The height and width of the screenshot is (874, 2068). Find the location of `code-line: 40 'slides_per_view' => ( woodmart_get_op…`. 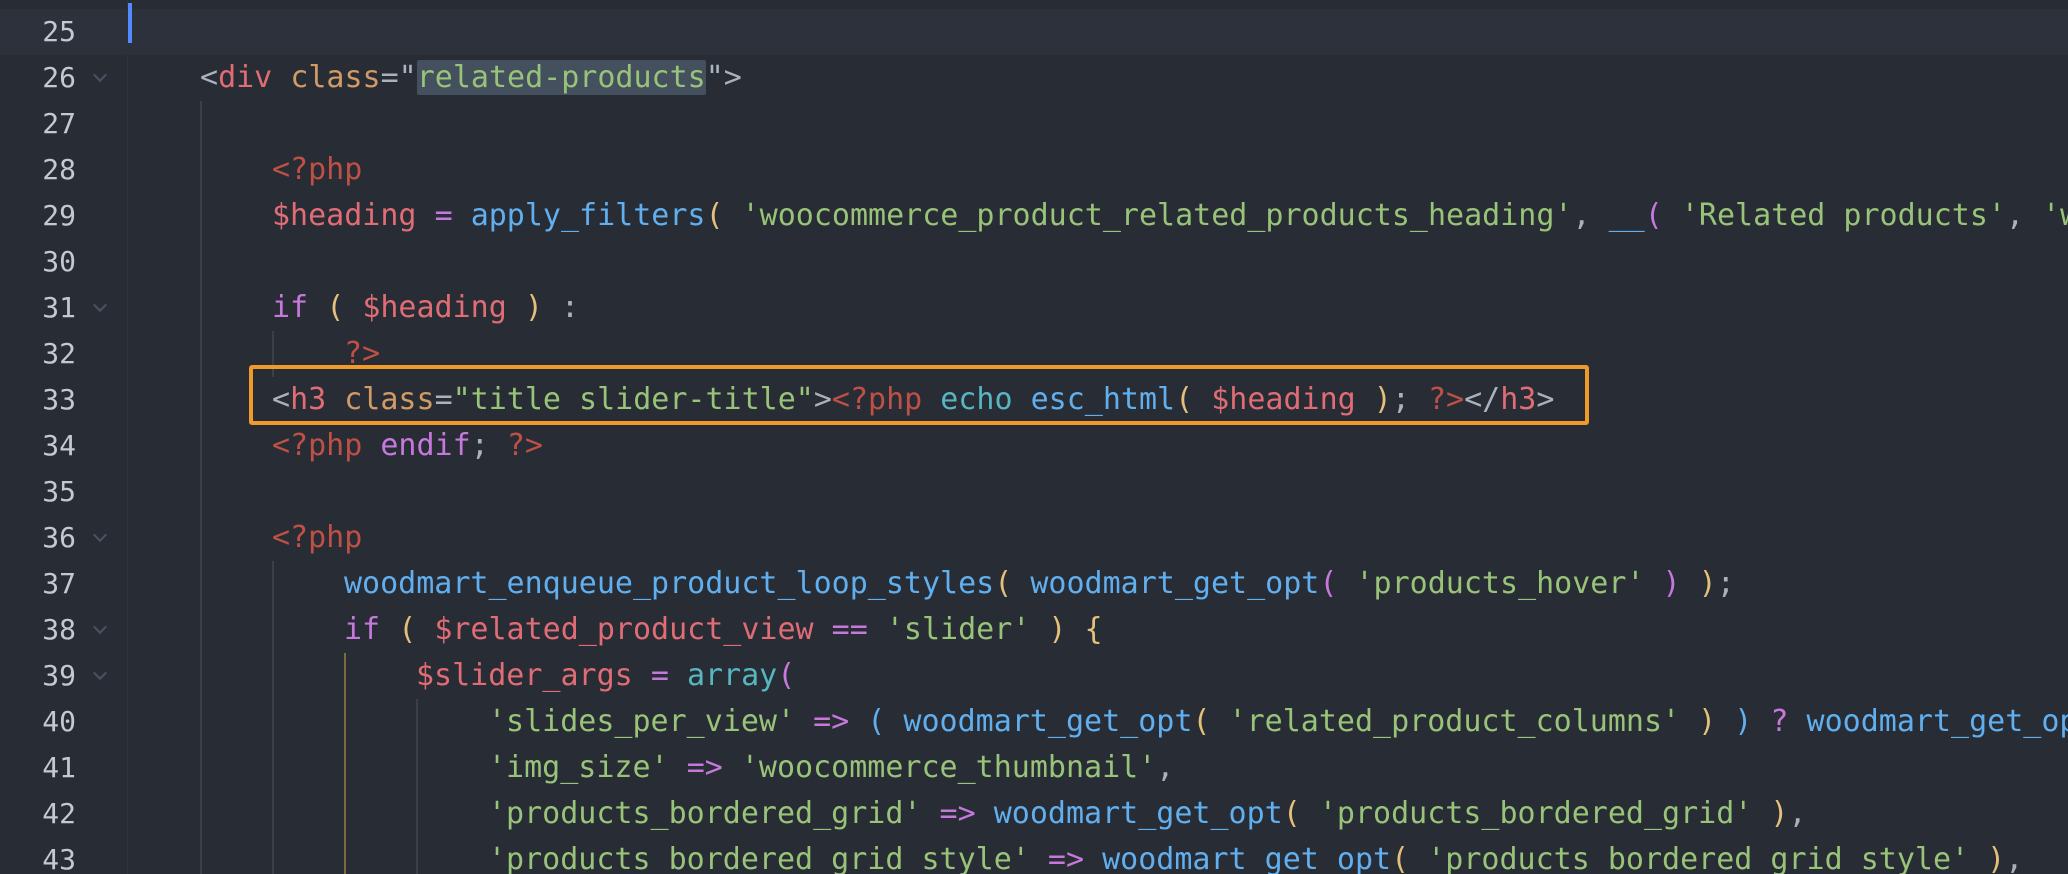

code-line: 40 'slides_per_view' => ( woodmart_get_op… is located at coordinates (1034, 722).